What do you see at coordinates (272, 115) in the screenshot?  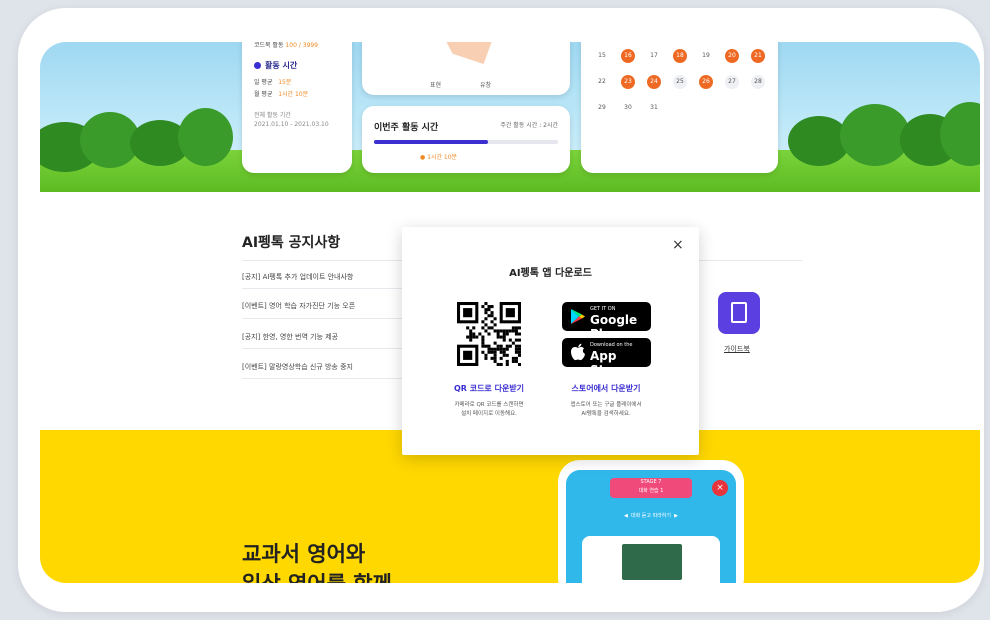 I see `period-label: 전체 활동 기간` at bounding box center [272, 115].